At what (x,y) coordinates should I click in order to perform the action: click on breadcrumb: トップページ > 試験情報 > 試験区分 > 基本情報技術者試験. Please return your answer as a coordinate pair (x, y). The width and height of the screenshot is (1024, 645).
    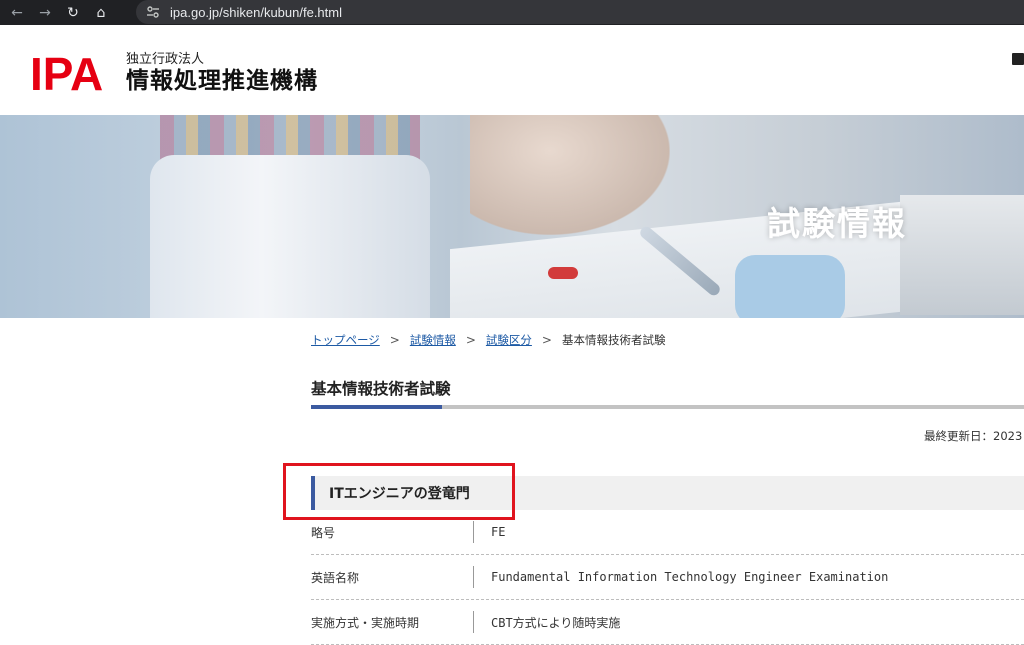
    Looking at the image, I should click on (488, 340).